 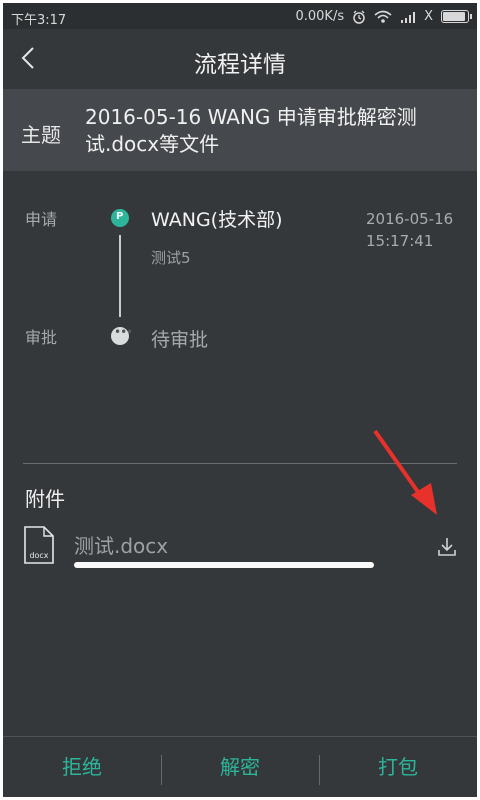 I want to click on action-bar: 拒绝 解密 打包, so click(x=240, y=766).